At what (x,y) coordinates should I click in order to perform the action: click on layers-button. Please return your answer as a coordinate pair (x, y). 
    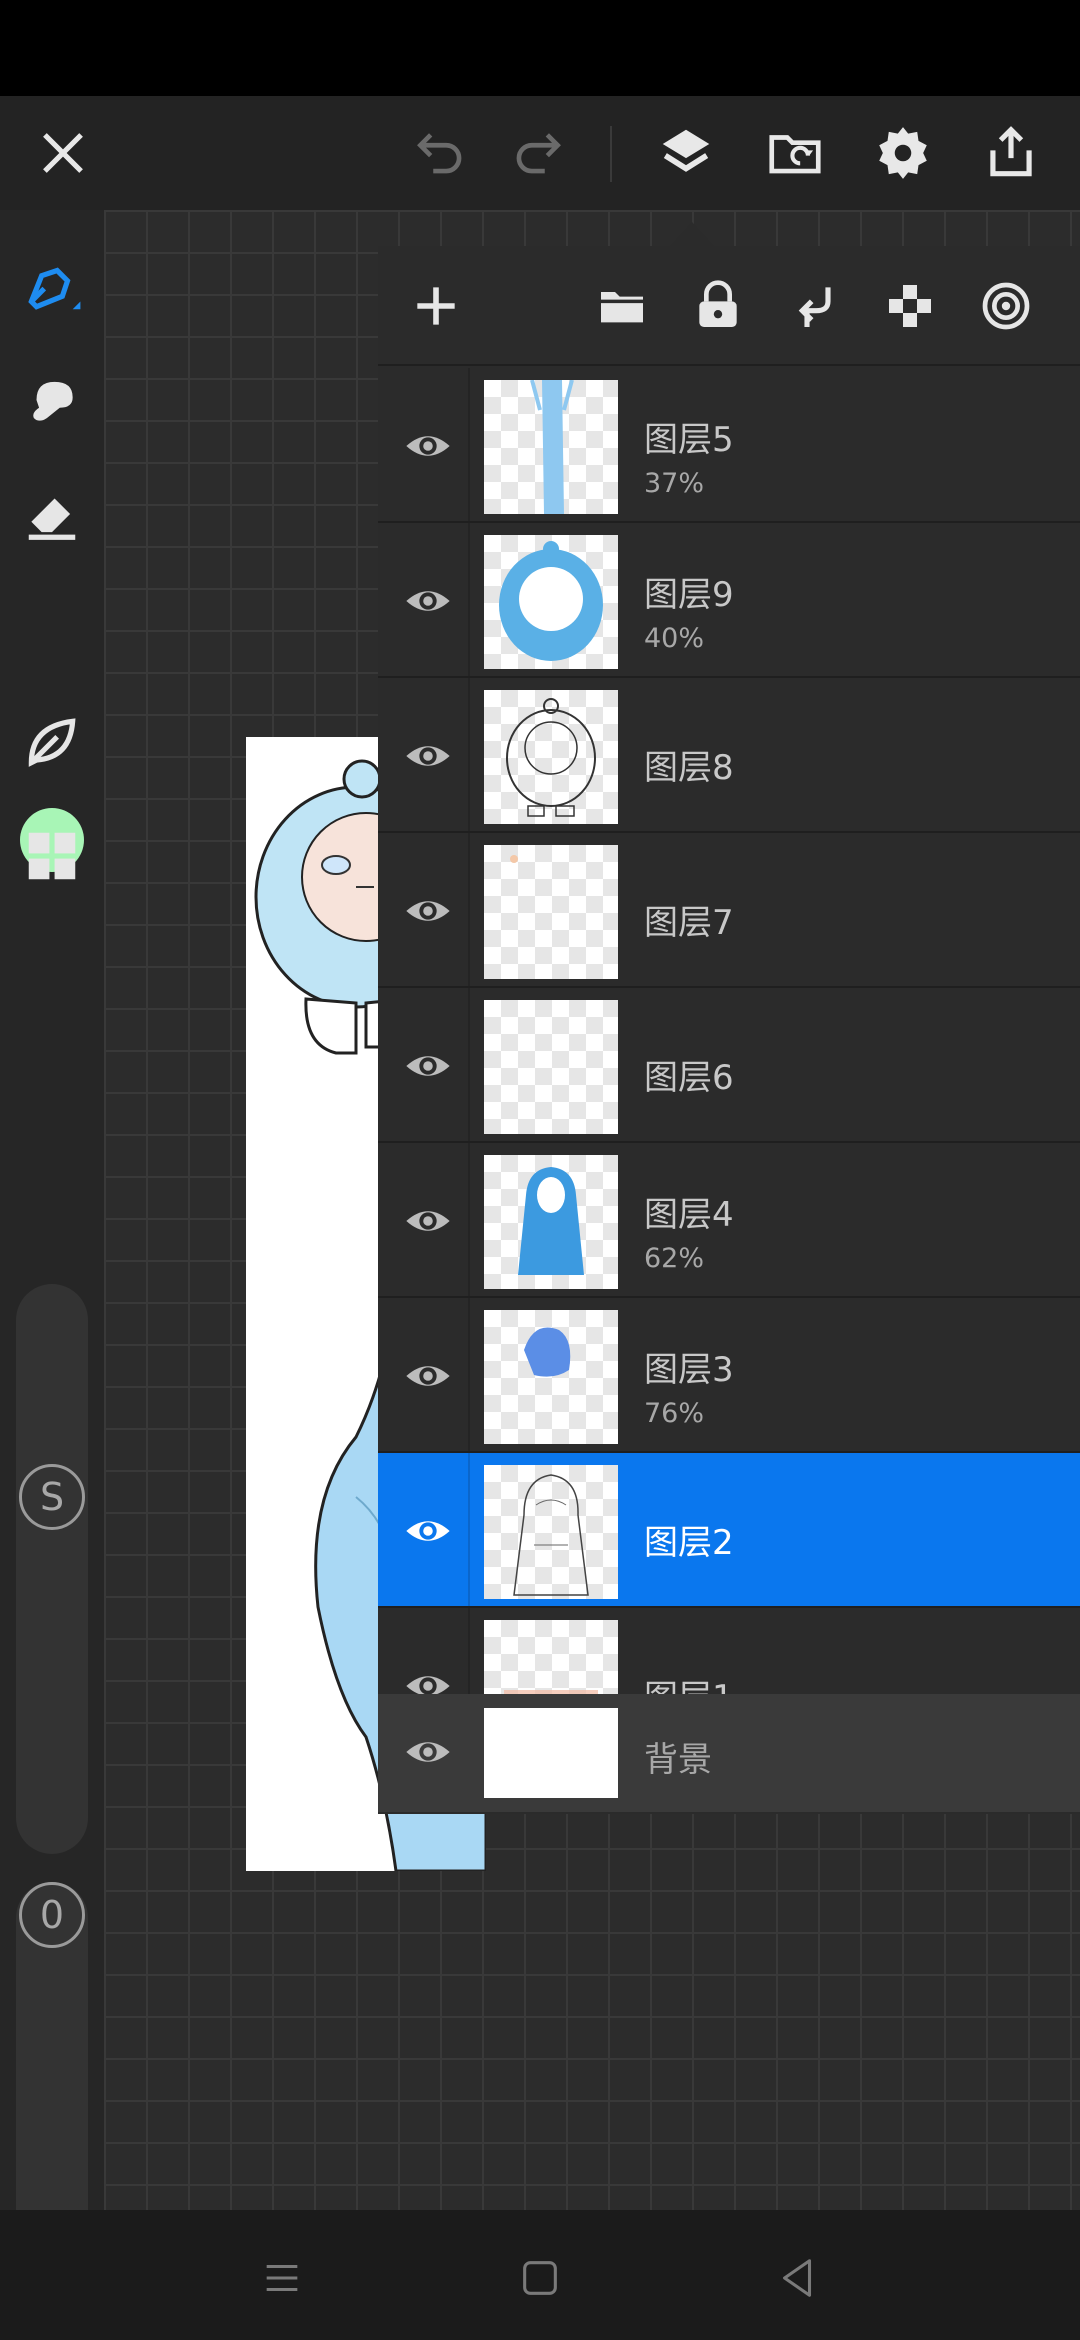
    Looking at the image, I should click on (686, 153).